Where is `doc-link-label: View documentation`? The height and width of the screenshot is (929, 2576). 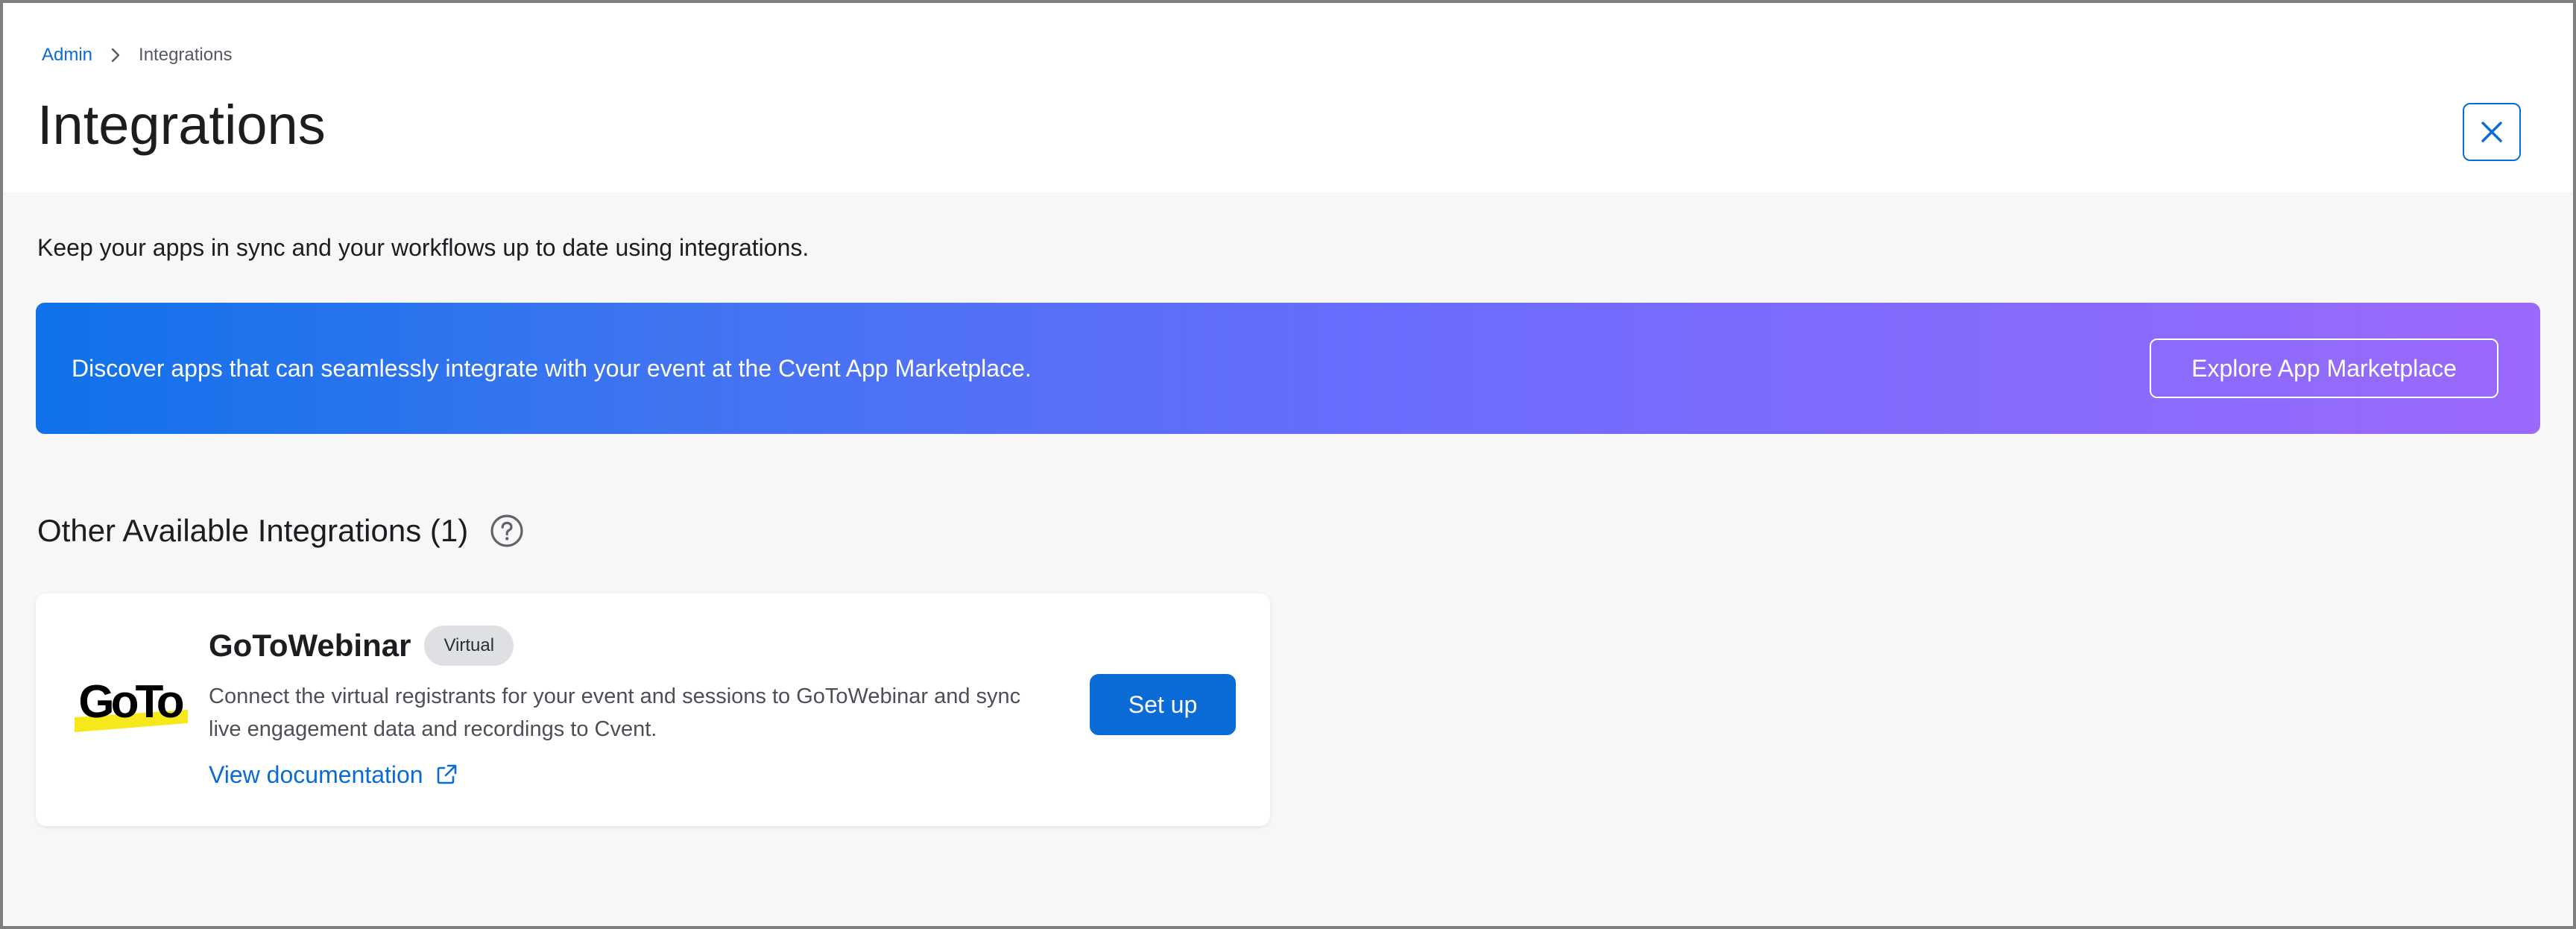 doc-link-label: View documentation is located at coordinates (316, 774).